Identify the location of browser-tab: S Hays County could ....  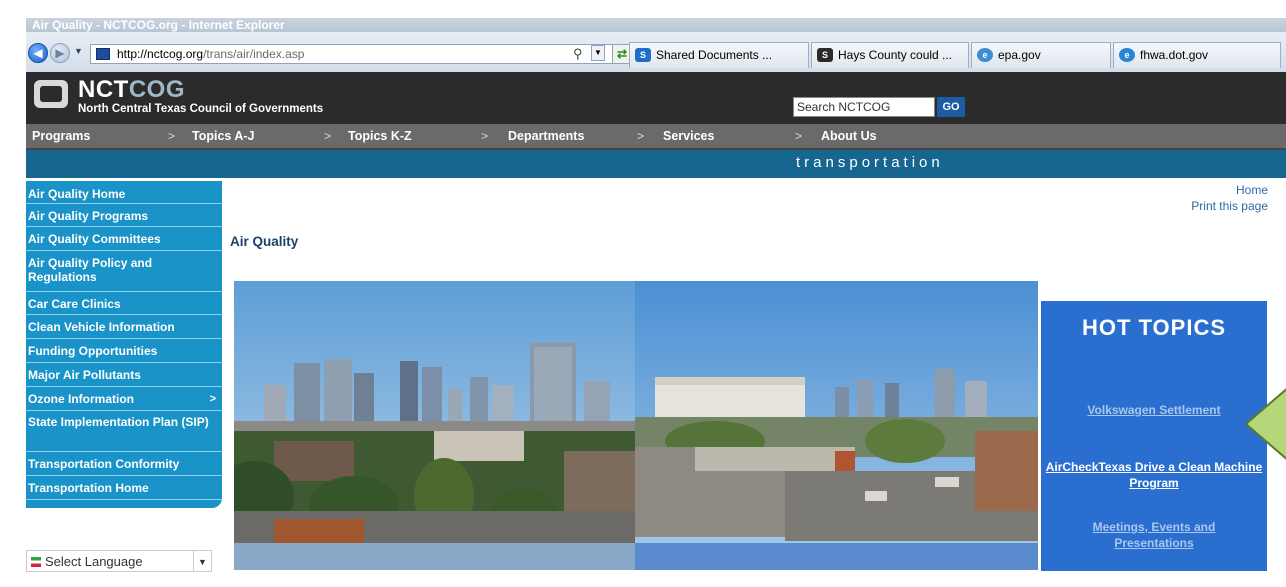
(890, 55).